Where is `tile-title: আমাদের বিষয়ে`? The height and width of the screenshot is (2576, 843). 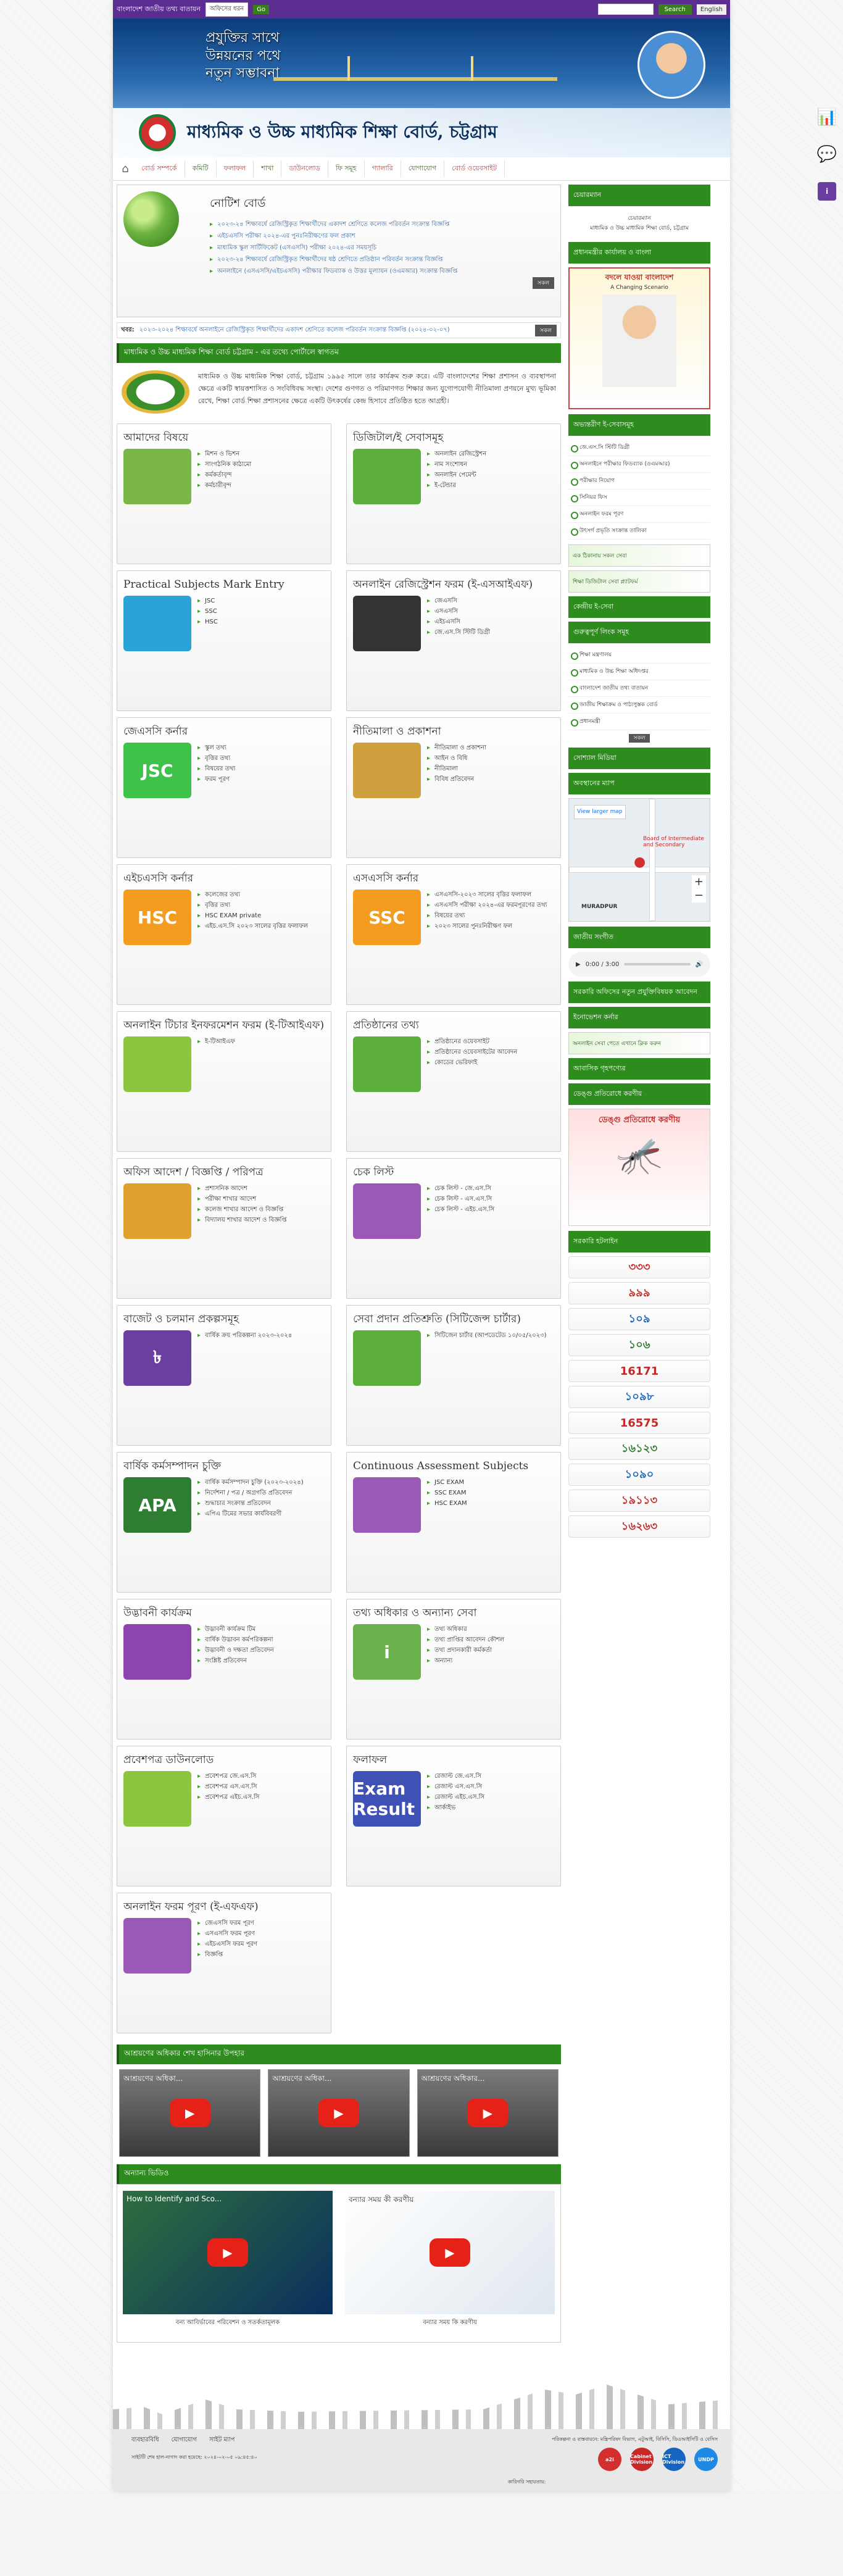
tile-title: আমাদের বিষয়ে is located at coordinates (224, 437).